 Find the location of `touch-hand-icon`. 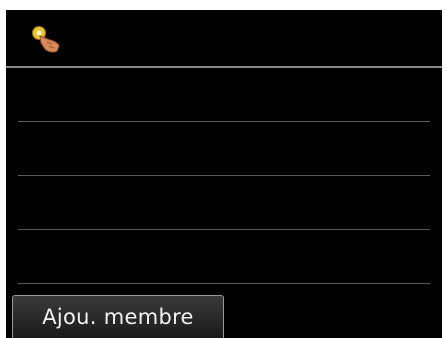

touch-hand-icon is located at coordinates (46, 39).